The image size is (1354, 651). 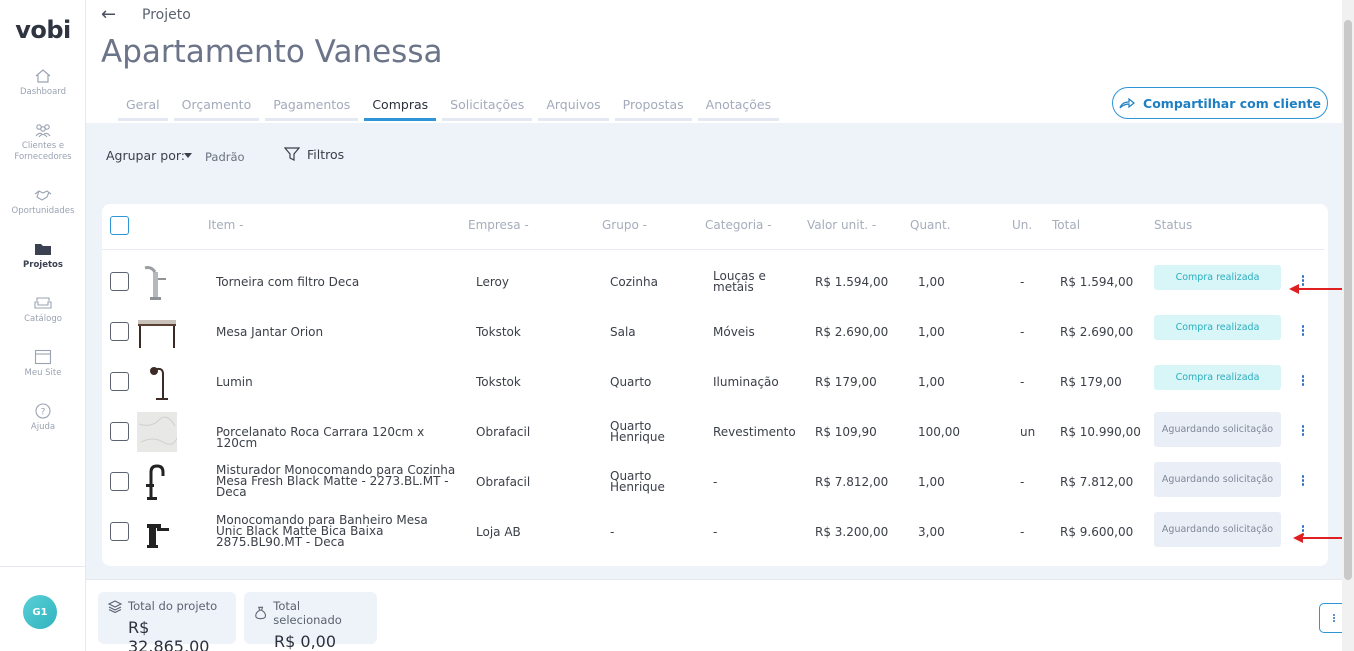 What do you see at coordinates (43, 202) in the screenshot?
I see `sidebar-item-oportunidades: Oportunidades` at bounding box center [43, 202].